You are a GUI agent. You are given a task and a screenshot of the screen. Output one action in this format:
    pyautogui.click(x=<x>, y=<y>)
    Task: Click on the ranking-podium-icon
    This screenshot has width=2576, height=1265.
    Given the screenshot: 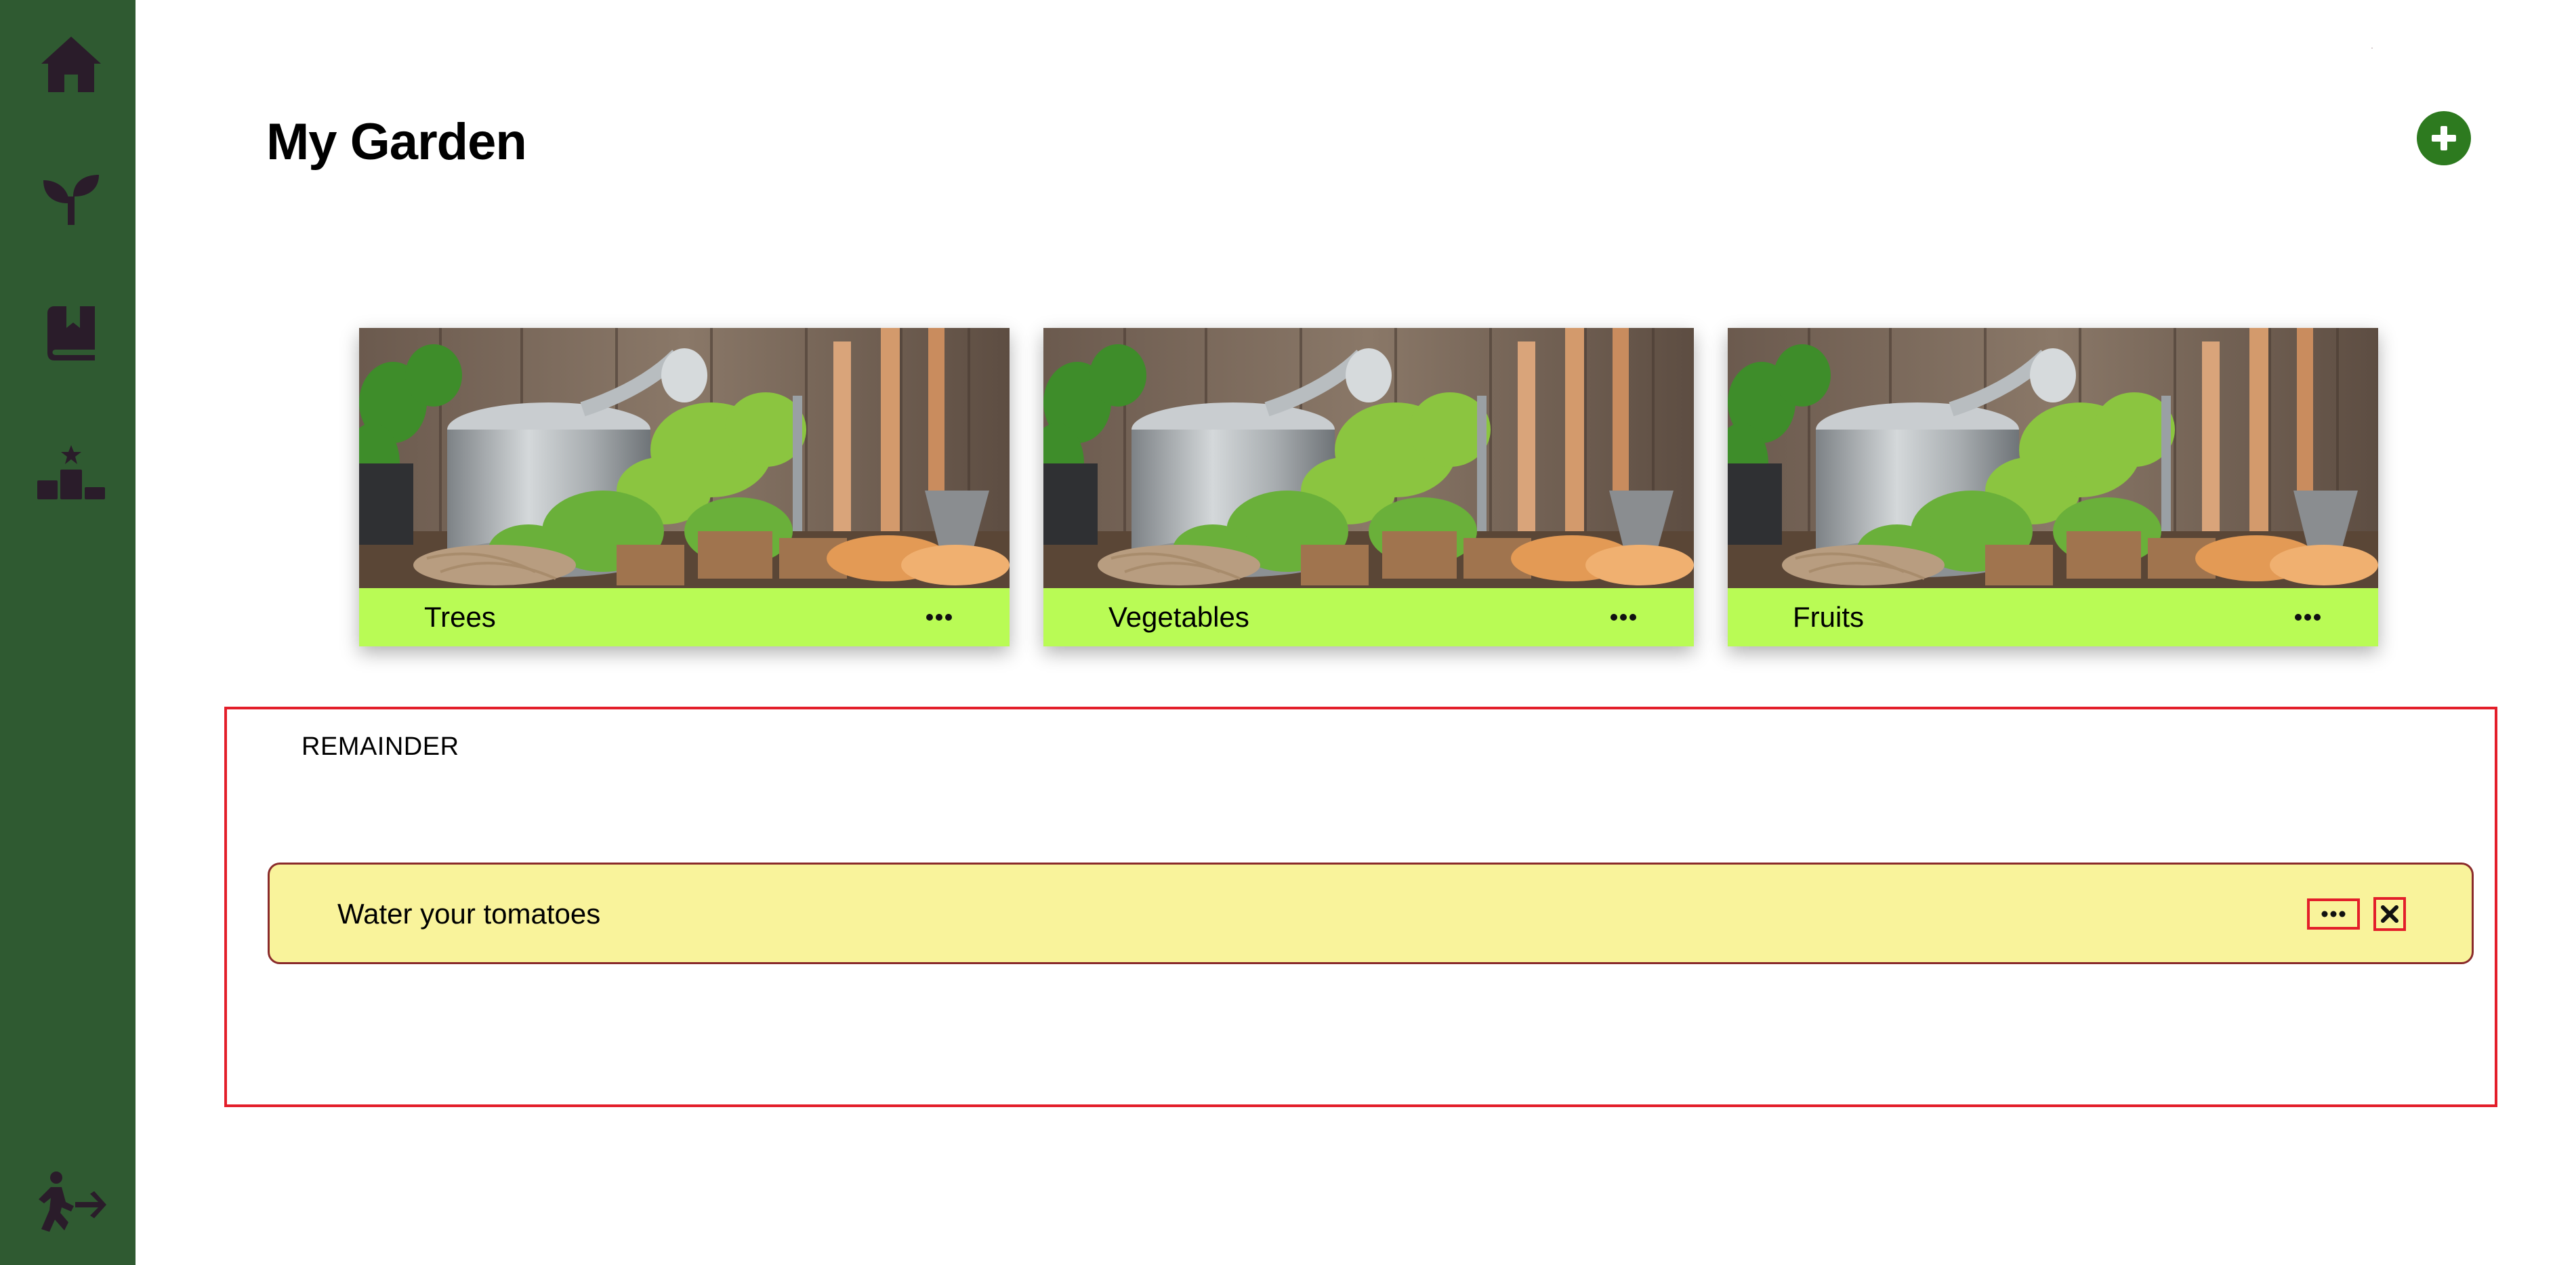 What is the action you would take?
    pyautogui.click(x=71, y=472)
    